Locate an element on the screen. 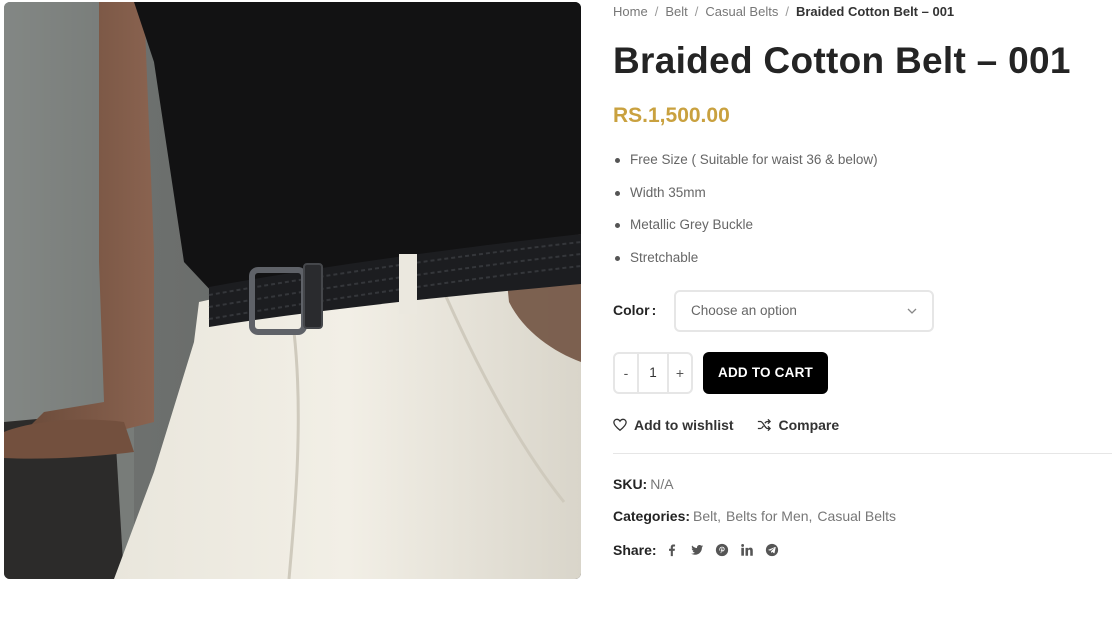 The height and width of the screenshot is (620, 1112). product-price: RS.1,500.00 is located at coordinates (671, 115).